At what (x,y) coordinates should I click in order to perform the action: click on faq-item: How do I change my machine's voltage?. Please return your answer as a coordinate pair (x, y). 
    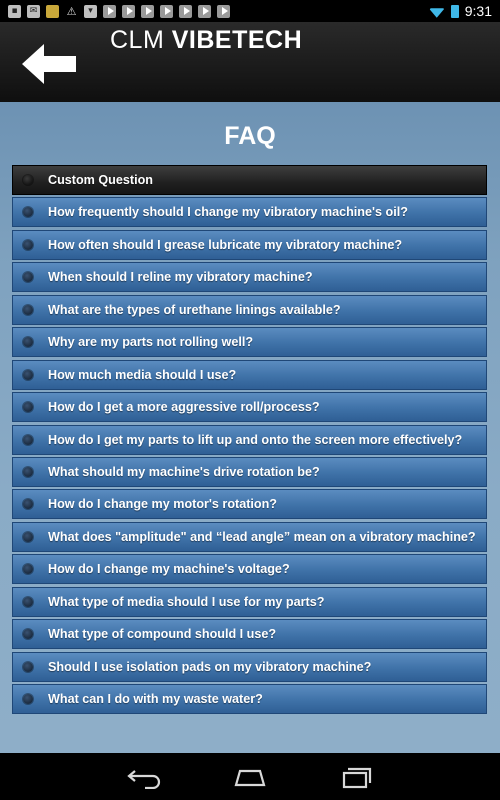
    Looking at the image, I should click on (249, 569).